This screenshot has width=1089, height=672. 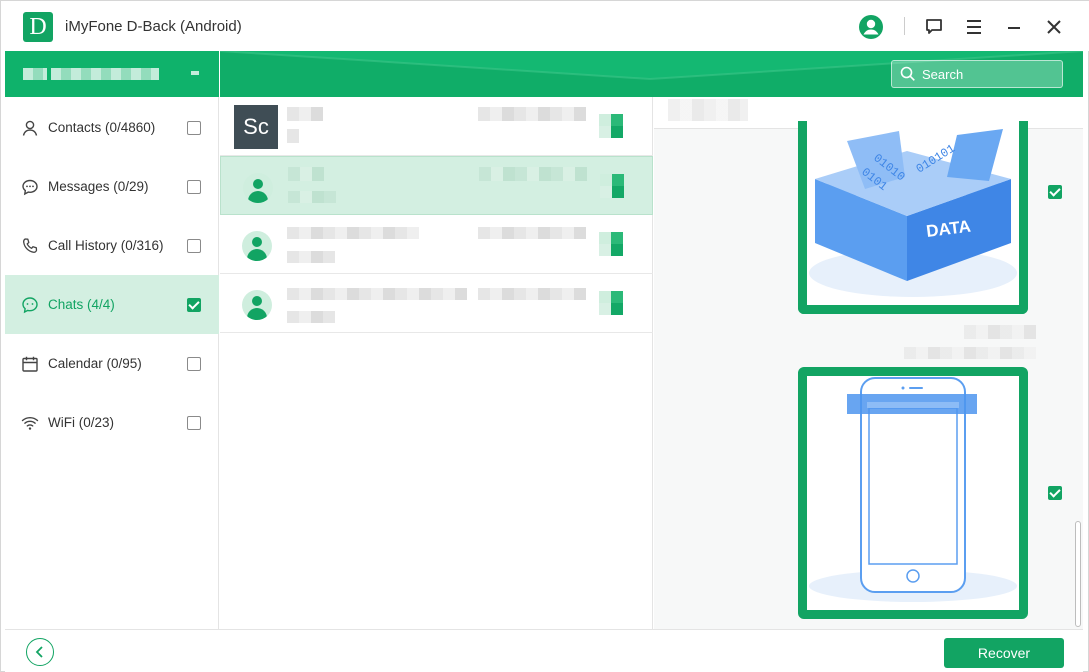 I want to click on device-header, so click(x=112, y=74).